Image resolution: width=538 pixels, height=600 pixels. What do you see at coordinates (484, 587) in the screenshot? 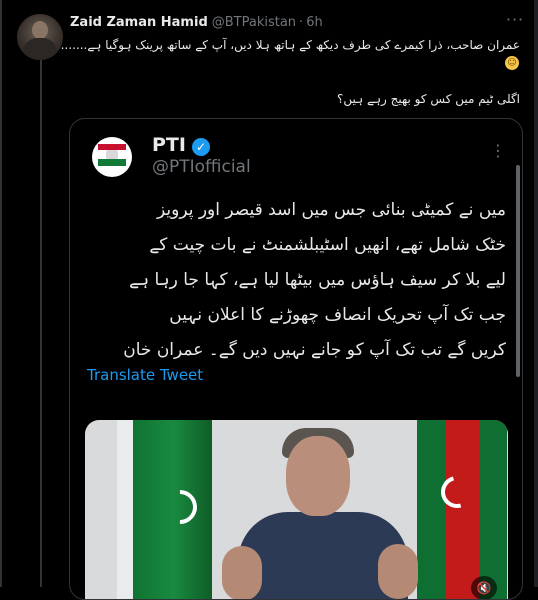
I see `mute-icon: 🔇` at bounding box center [484, 587].